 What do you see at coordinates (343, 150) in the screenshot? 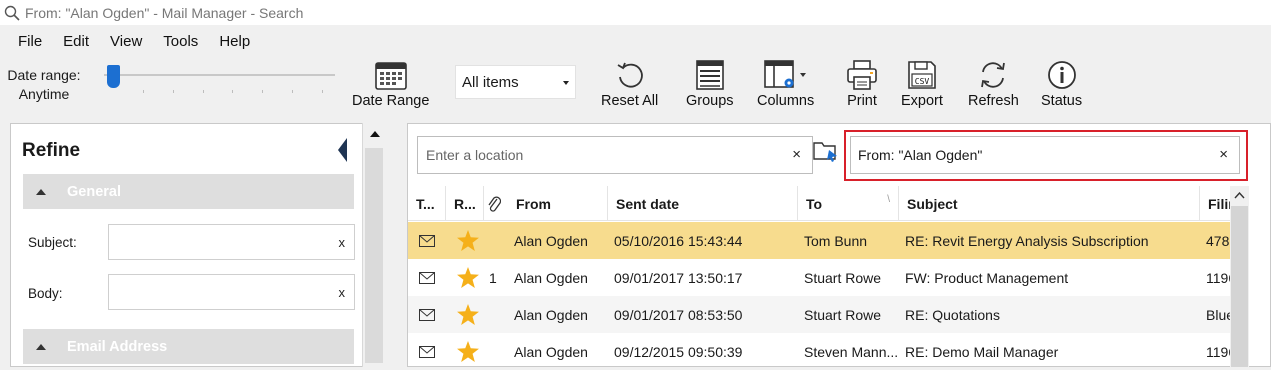
I see `collapse-panel-icon` at bounding box center [343, 150].